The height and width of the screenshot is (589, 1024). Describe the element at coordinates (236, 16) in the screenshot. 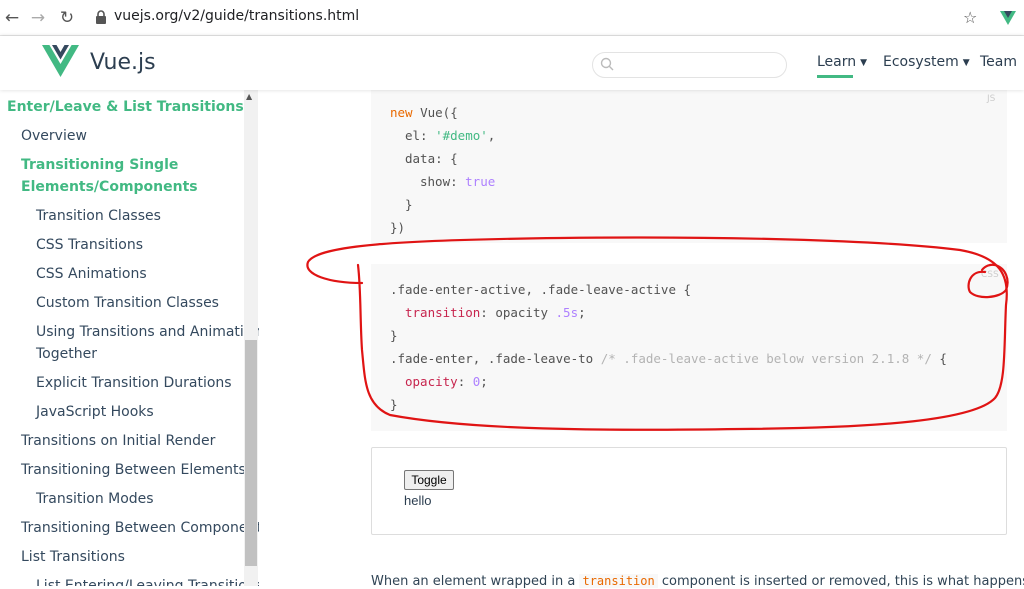

I see `address-bar: vuejs.org/v2/guide/transitions.html` at that location.